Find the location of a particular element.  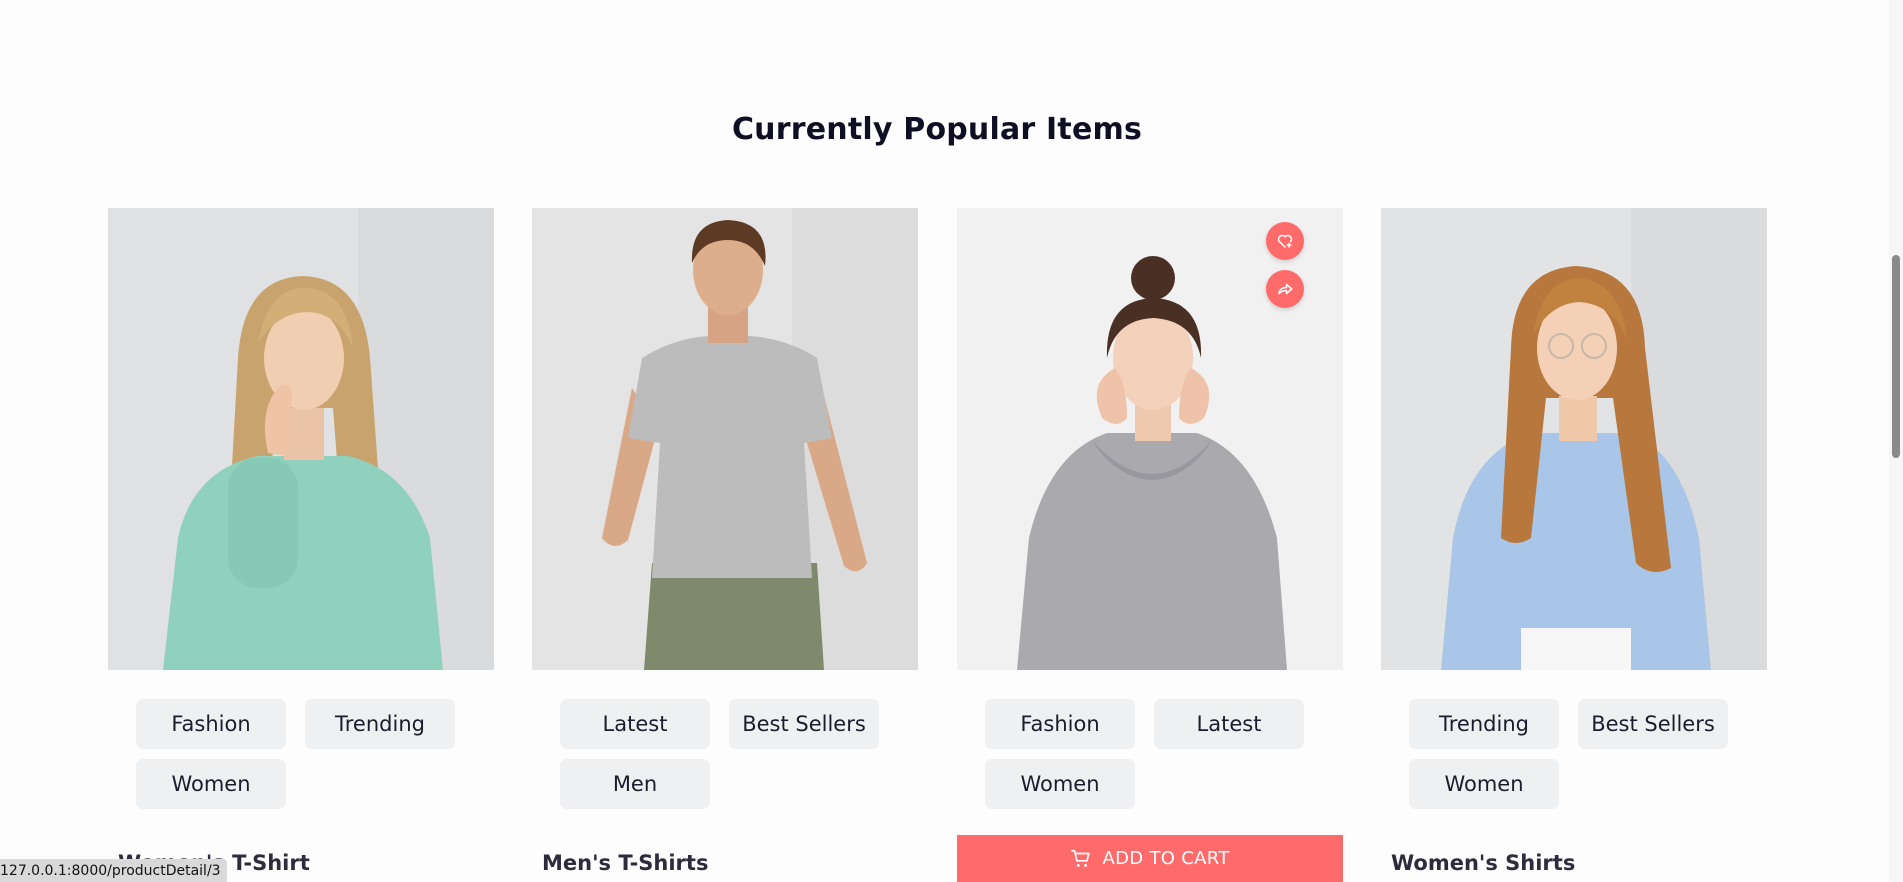

scrollbar-thumb is located at coordinates (1896, 356).